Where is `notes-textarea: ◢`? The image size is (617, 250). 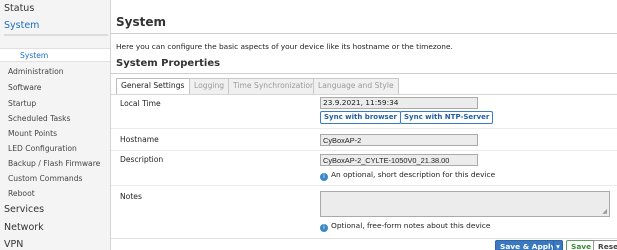
notes-textarea: ◢ is located at coordinates (465, 204).